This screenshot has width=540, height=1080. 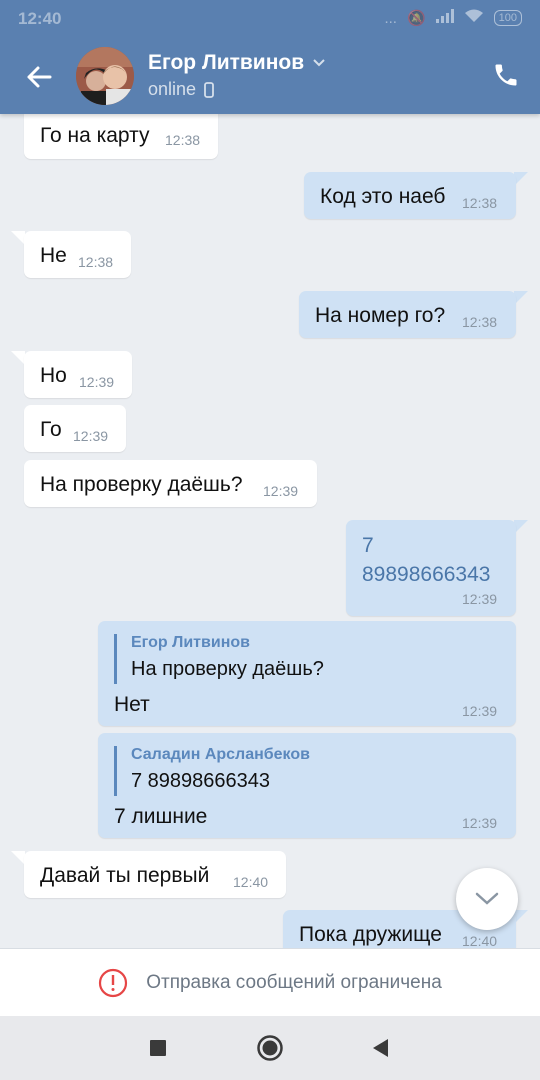 I want to click on signal-icon, so click(x=444, y=18).